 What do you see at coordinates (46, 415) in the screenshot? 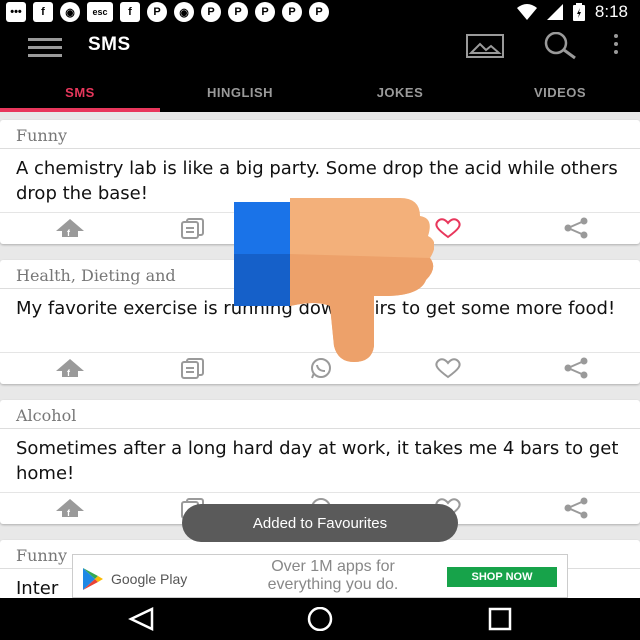
I see `card-category: Alcohol` at bounding box center [46, 415].